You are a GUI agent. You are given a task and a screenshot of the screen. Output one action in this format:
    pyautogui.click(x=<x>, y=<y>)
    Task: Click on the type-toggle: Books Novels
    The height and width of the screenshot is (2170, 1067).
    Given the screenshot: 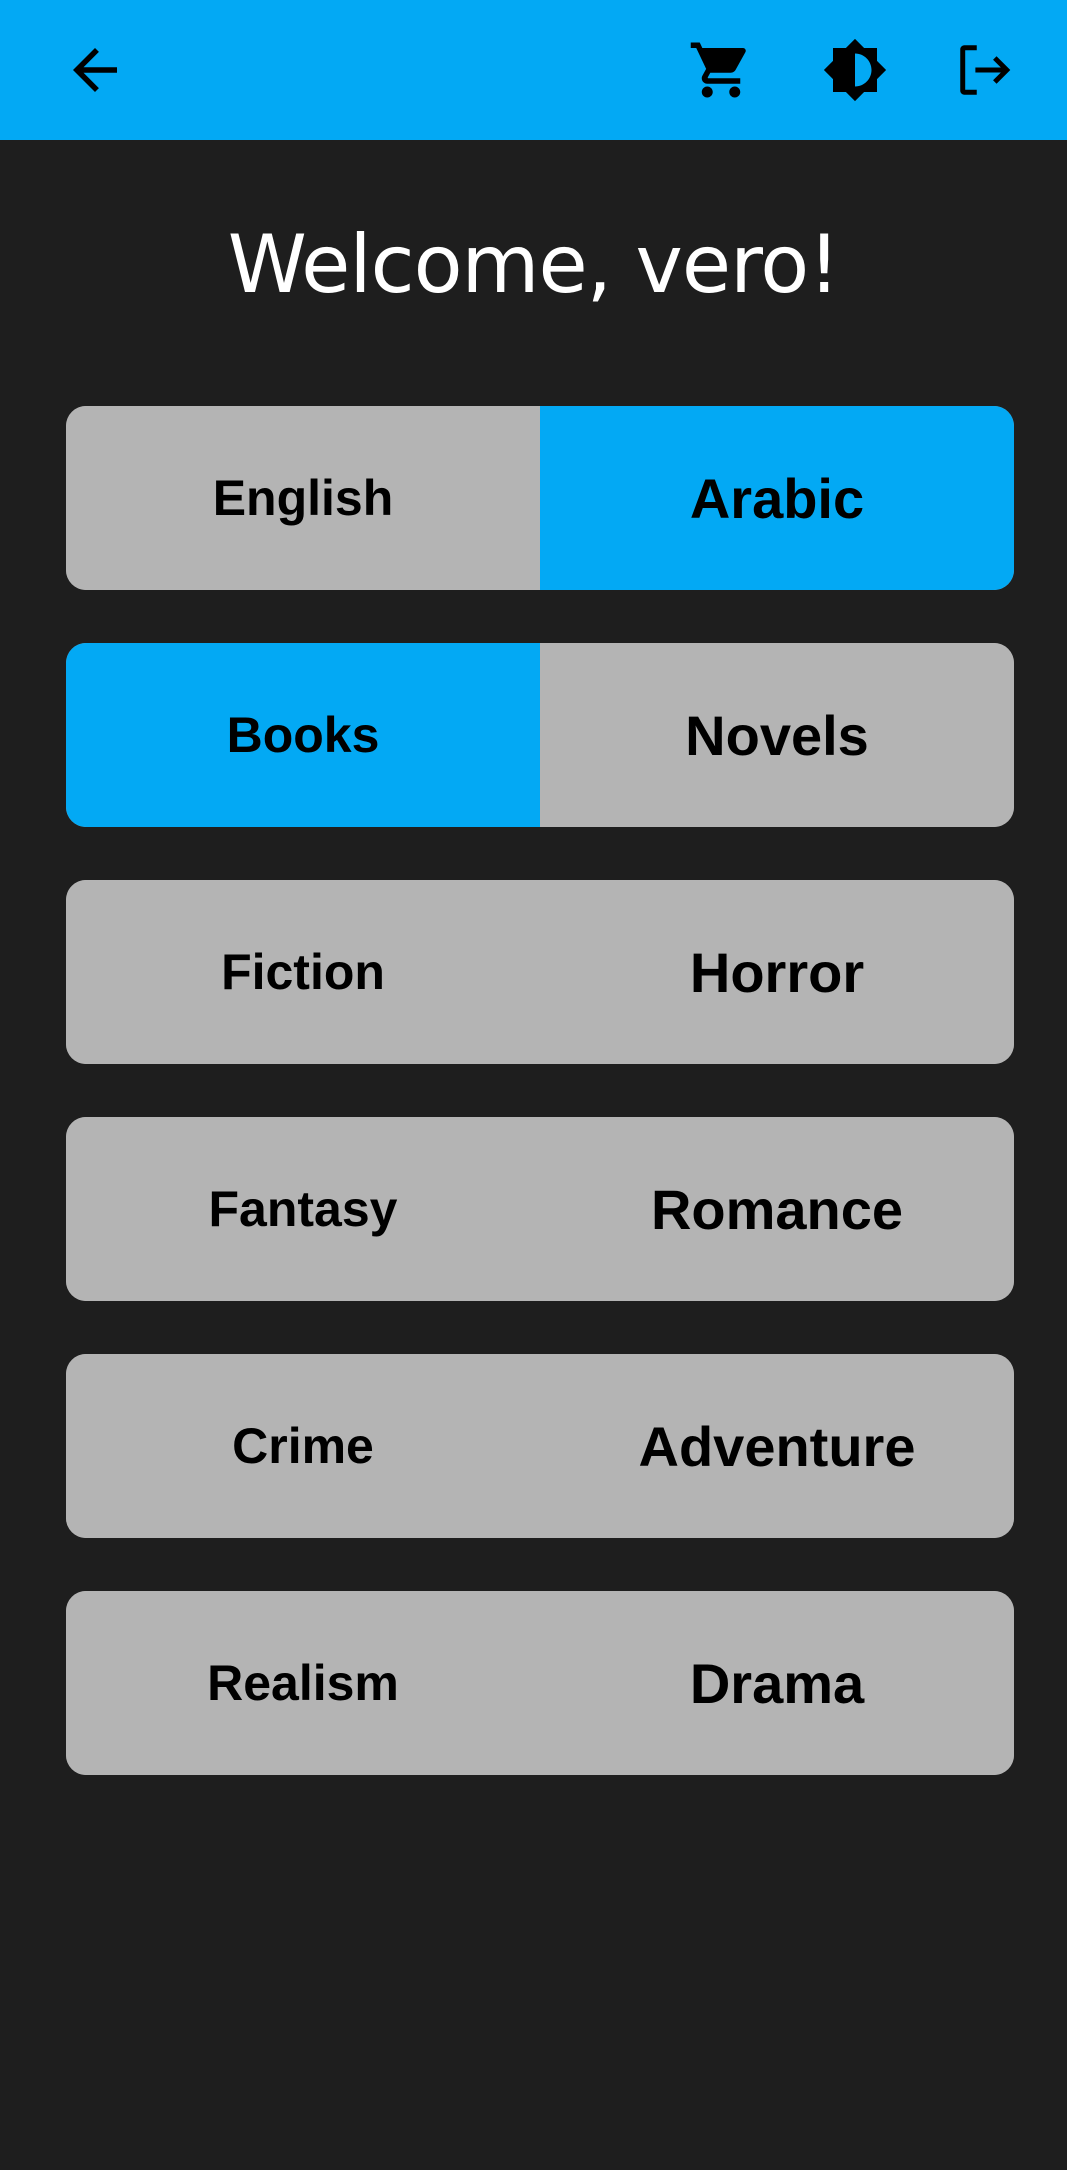 What is the action you would take?
    pyautogui.click(x=540, y=735)
    